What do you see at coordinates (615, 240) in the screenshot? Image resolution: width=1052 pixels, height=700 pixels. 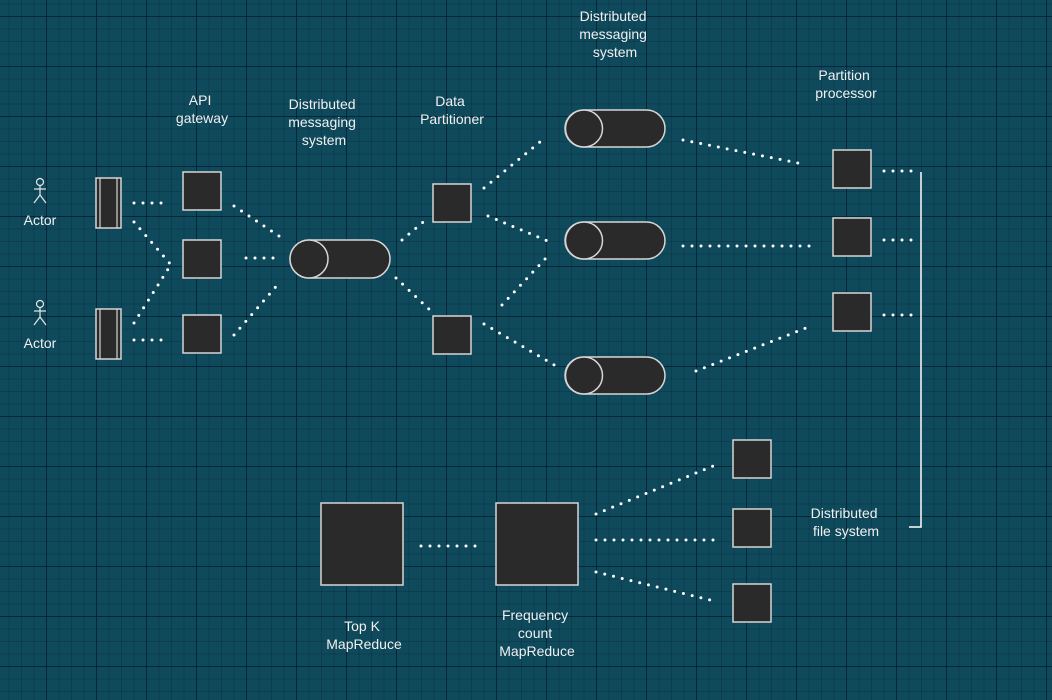 I see `messaging-queue-2b` at bounding box center [615, 240].